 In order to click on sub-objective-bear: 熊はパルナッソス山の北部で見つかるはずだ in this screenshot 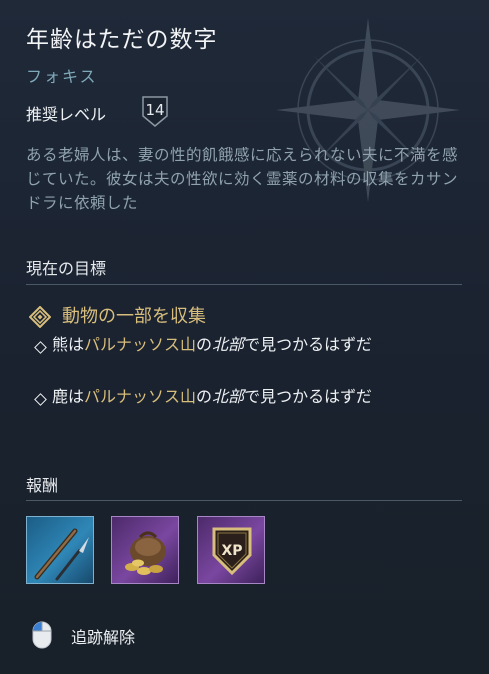, I will do `click(252, 345)`.